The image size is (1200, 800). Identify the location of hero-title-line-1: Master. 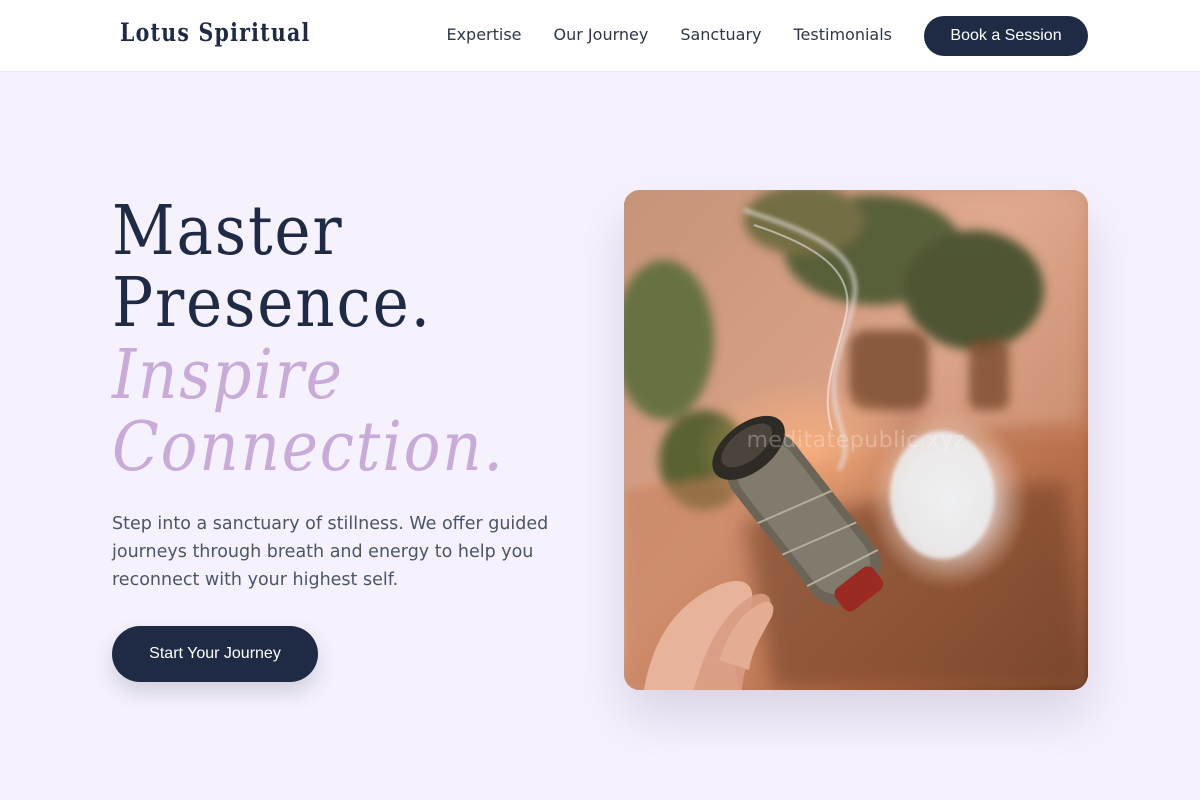
(228, 231).